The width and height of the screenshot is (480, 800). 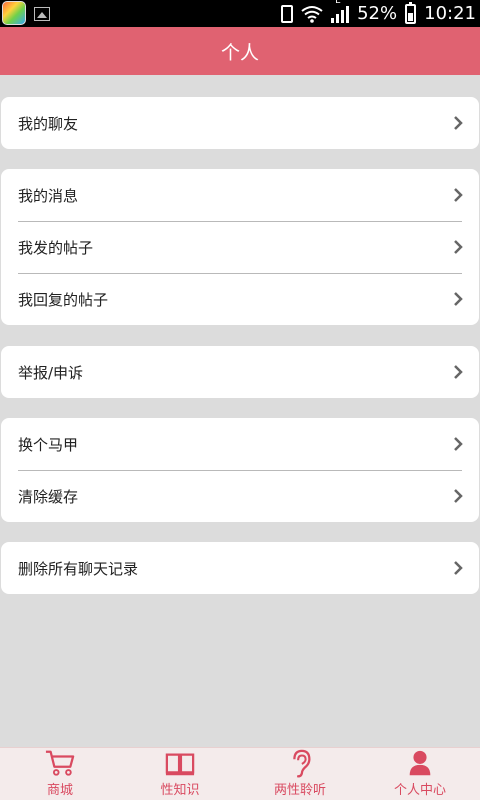 I want to click on menu-item-delete-chat-history: 删除所有聊天记录, so click(x=240, y=568).